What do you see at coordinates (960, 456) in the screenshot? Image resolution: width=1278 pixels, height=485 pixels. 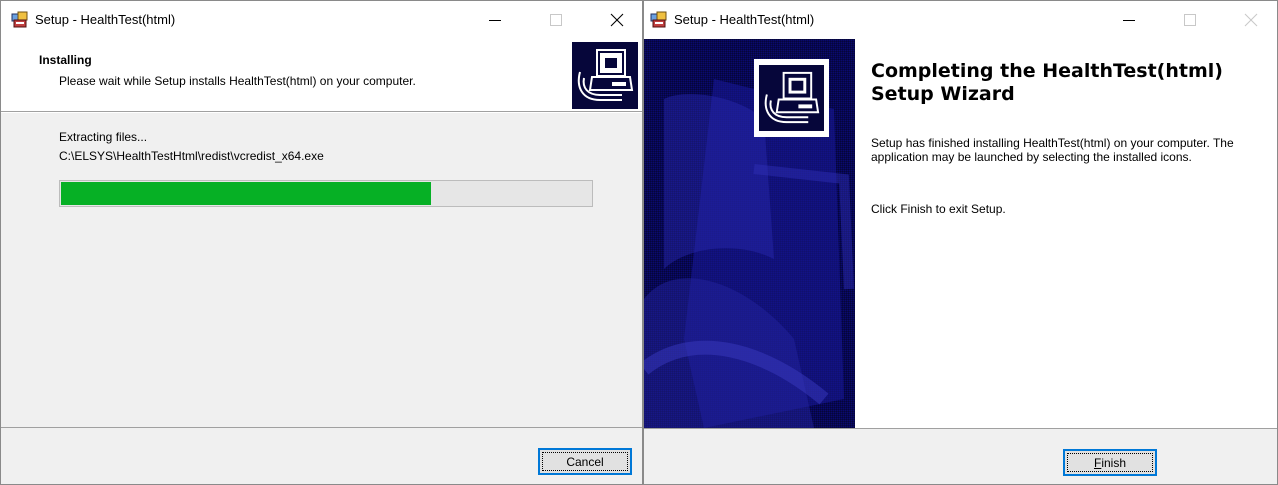 I see `wizard-footer: Finish` at bounding box center [960, 456].